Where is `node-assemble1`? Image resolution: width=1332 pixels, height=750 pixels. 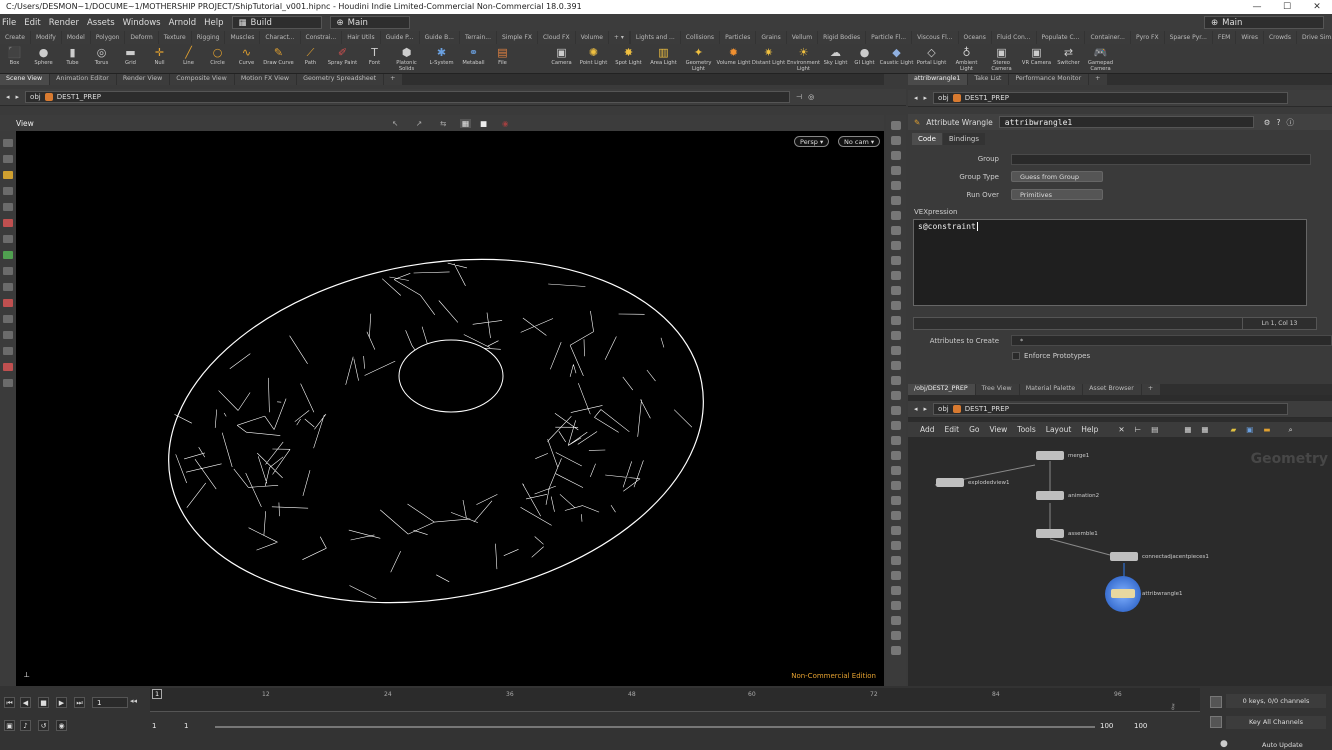 node-assemble1 is located at coordinates (1050, 533).